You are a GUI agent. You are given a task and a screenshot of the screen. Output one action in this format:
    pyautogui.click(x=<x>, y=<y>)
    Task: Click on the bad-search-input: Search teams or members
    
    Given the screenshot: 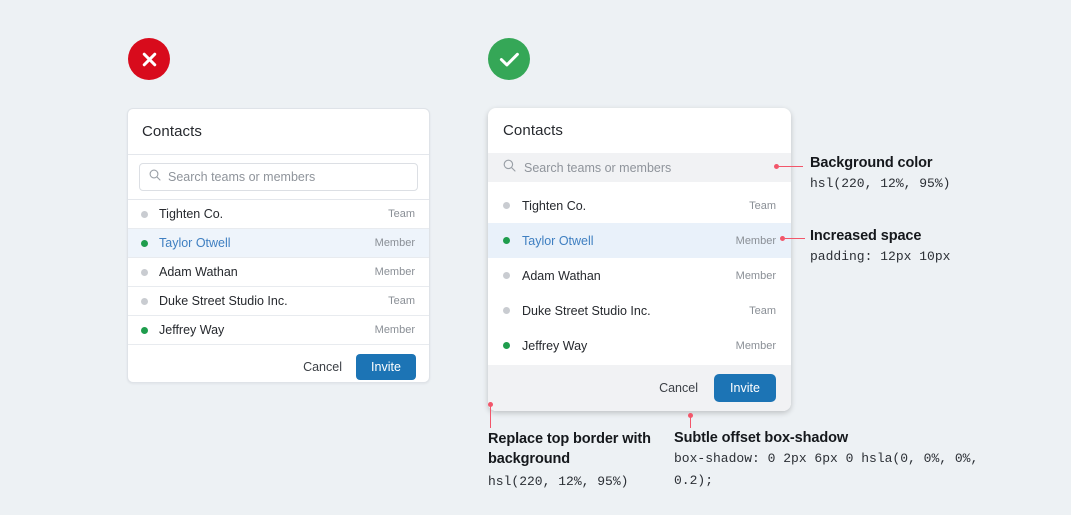 What is the action you would take?
    pyautogui.click(x=278, y=177)
    